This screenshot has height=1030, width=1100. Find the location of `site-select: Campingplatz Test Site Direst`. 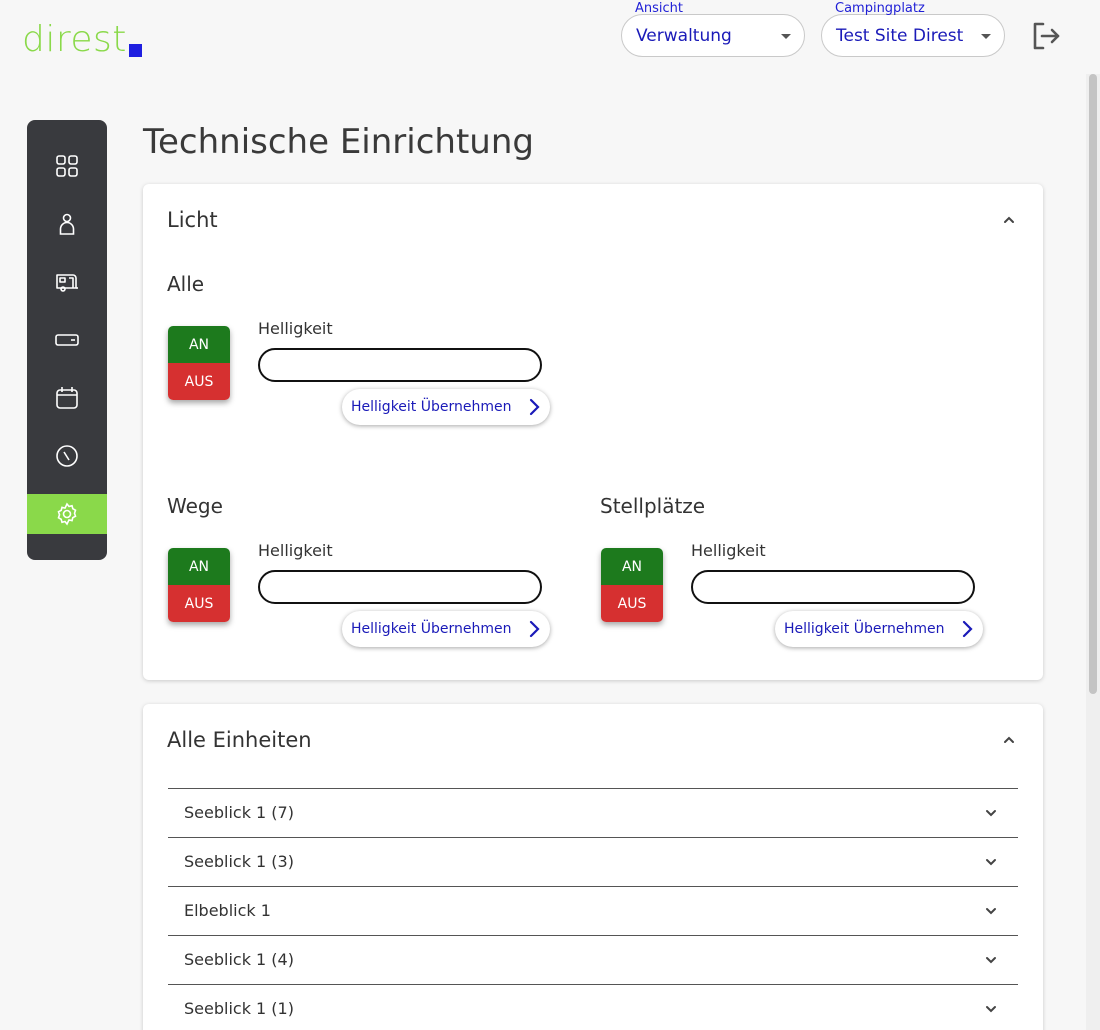

site-select: Campingplatz Test Site Direst is located at coordinates (913, 29).